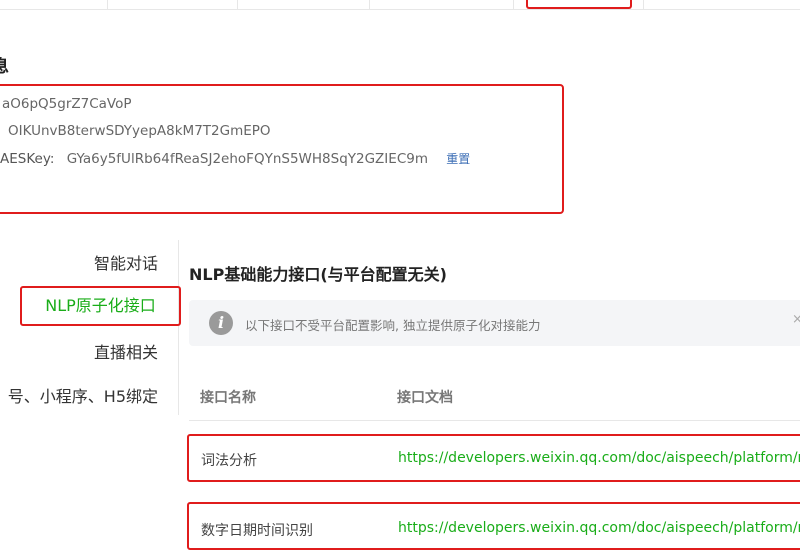 The width and height of the screenshot is (800, 550). I want to click on token-value: OIKUnvB8terwSDYyepA8kM7T2GmEPO, so click(139, 131).